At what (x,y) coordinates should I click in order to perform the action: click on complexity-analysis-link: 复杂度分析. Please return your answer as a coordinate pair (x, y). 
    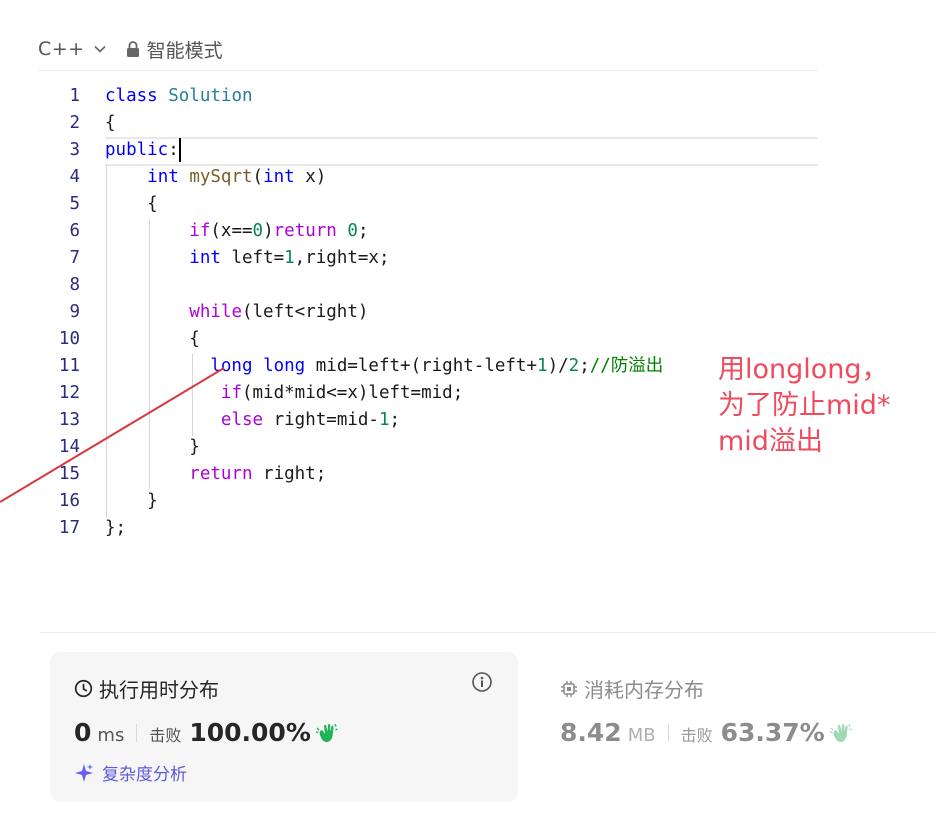
    Looking at the image, I should click on (130, 772).